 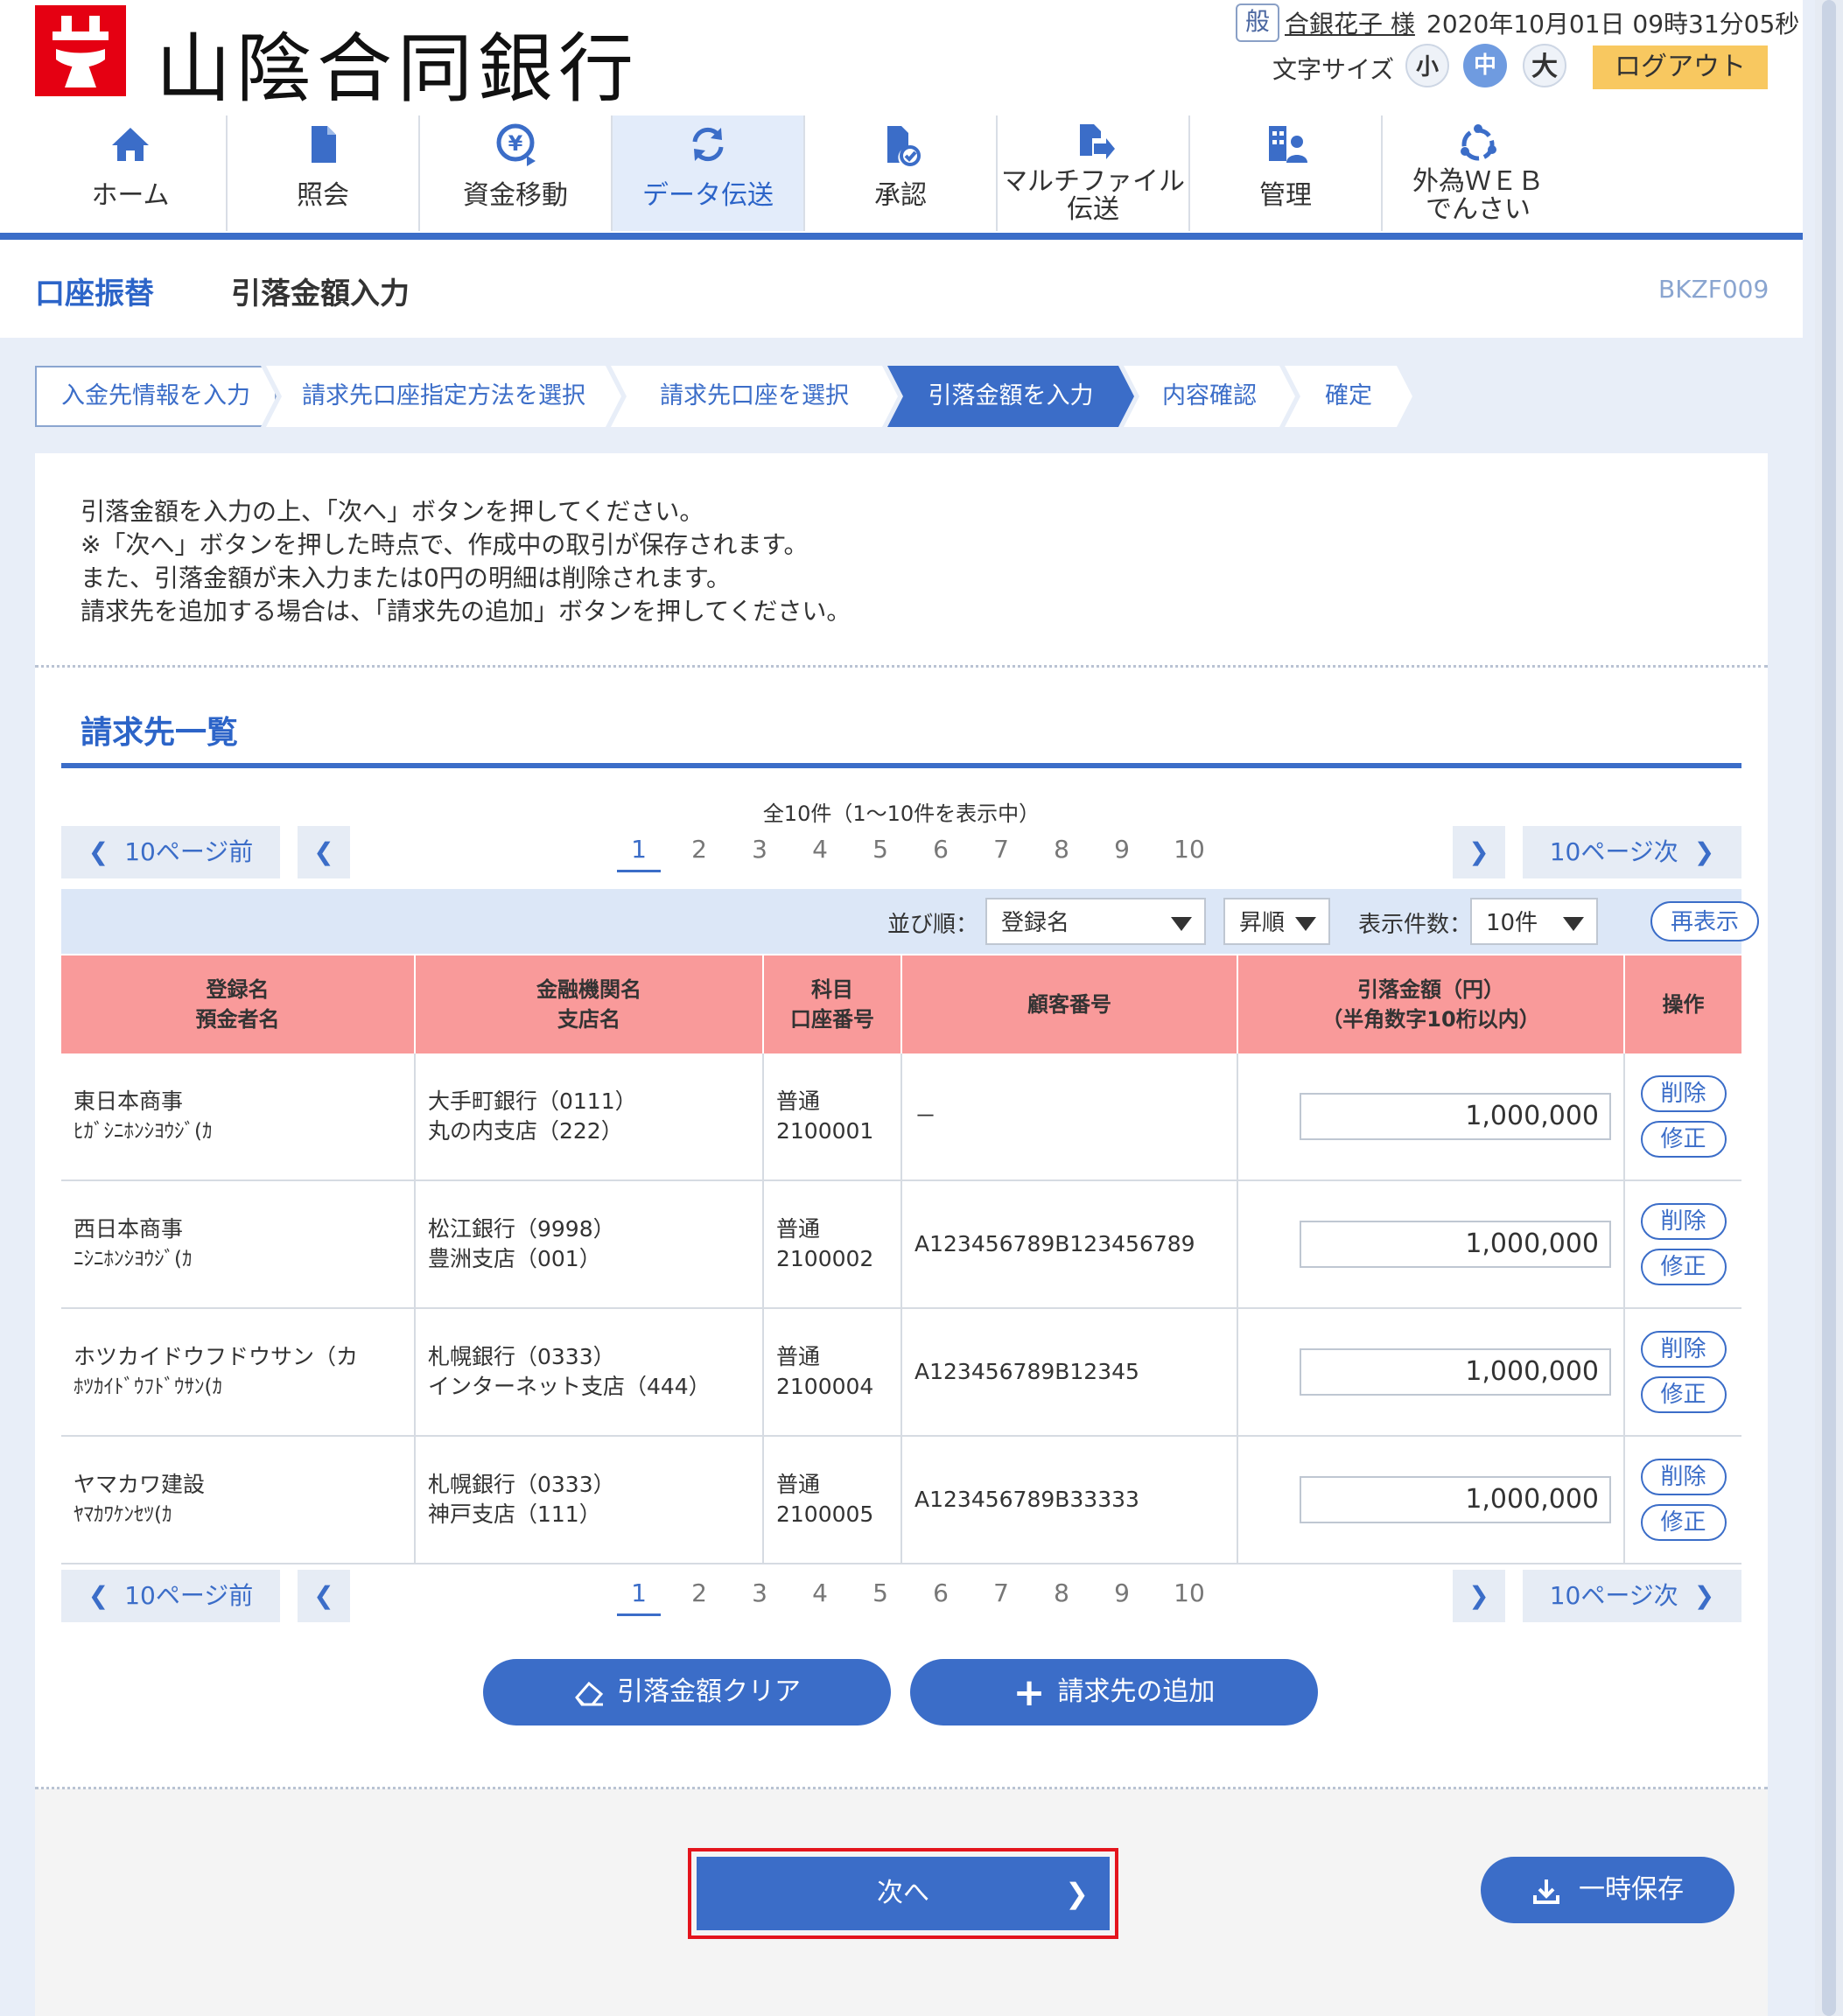 What do you see at coordinates (1683, 1500) in the screenshot?
I see `cell-actions: 削除 修正` at bounding box center [1683, 1500].